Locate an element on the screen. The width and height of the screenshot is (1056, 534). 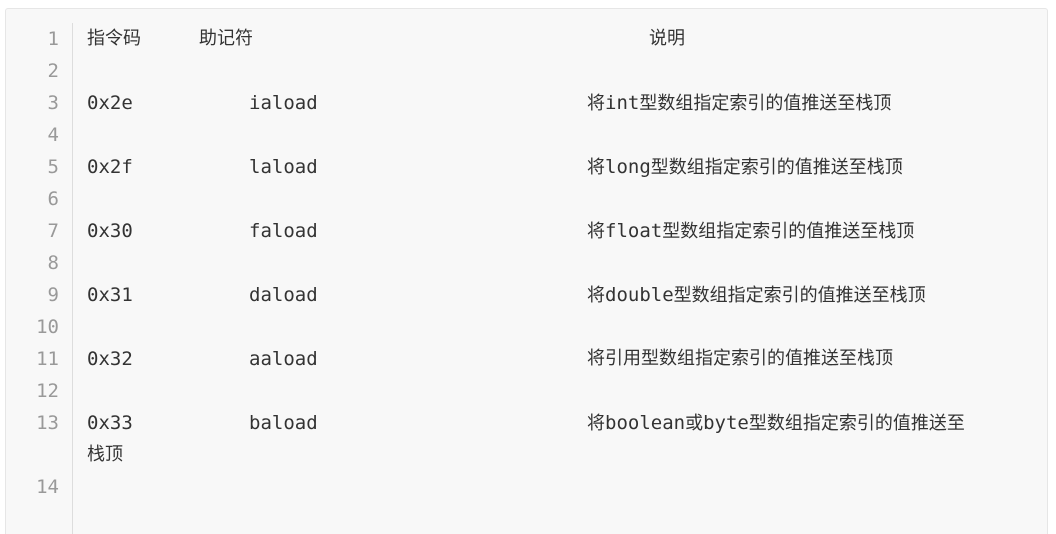
code-line: 11 0x32 aaload 将引用型数组指定索引的值推送至栈顶 is located at coordinates (526, 359).